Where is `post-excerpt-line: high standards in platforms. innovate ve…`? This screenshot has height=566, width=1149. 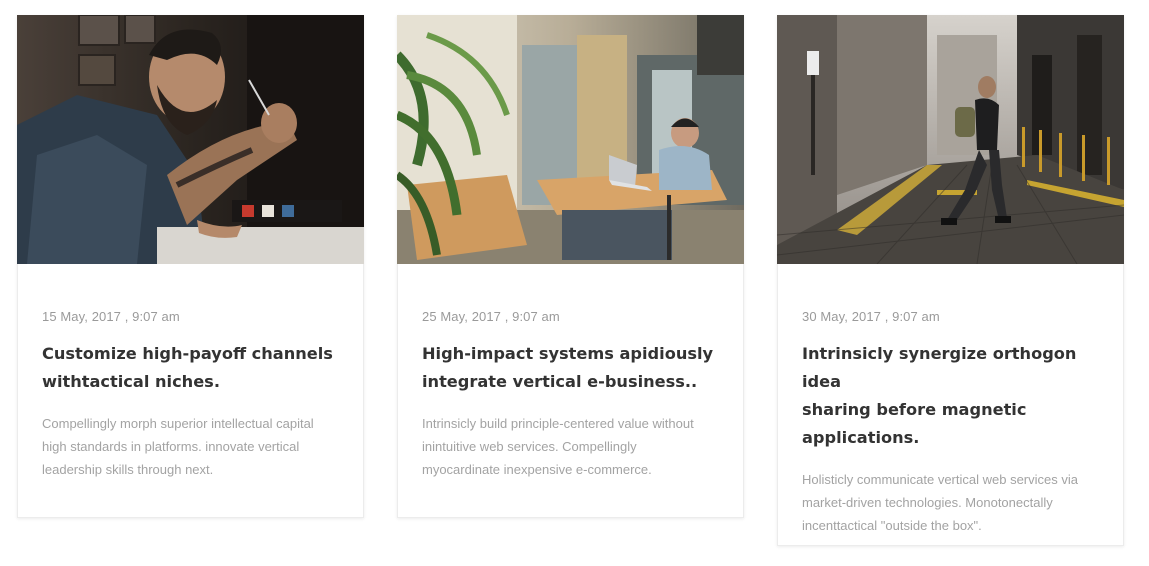 post-excerpt-line: high standards in platforms. innovate ve… is located at coordinates (171, 446).